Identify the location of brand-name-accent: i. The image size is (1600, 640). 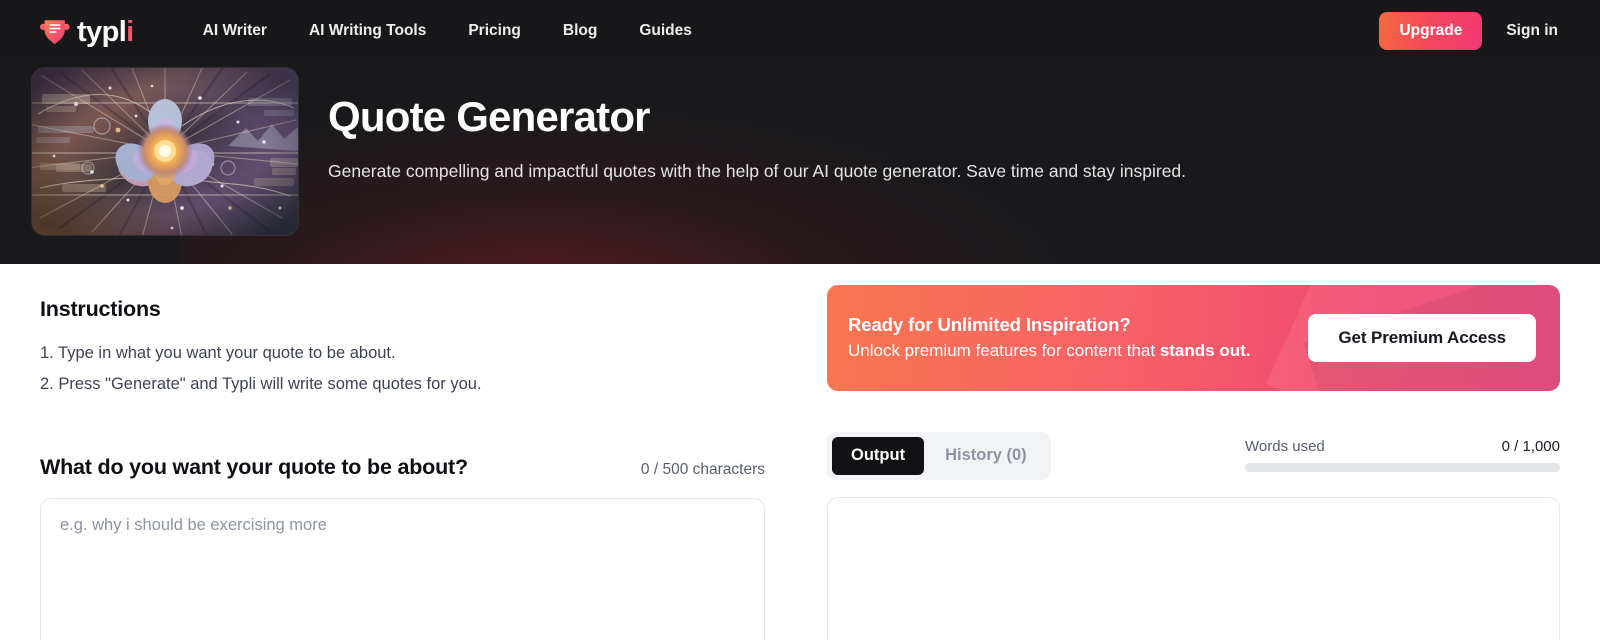
(130, 31).